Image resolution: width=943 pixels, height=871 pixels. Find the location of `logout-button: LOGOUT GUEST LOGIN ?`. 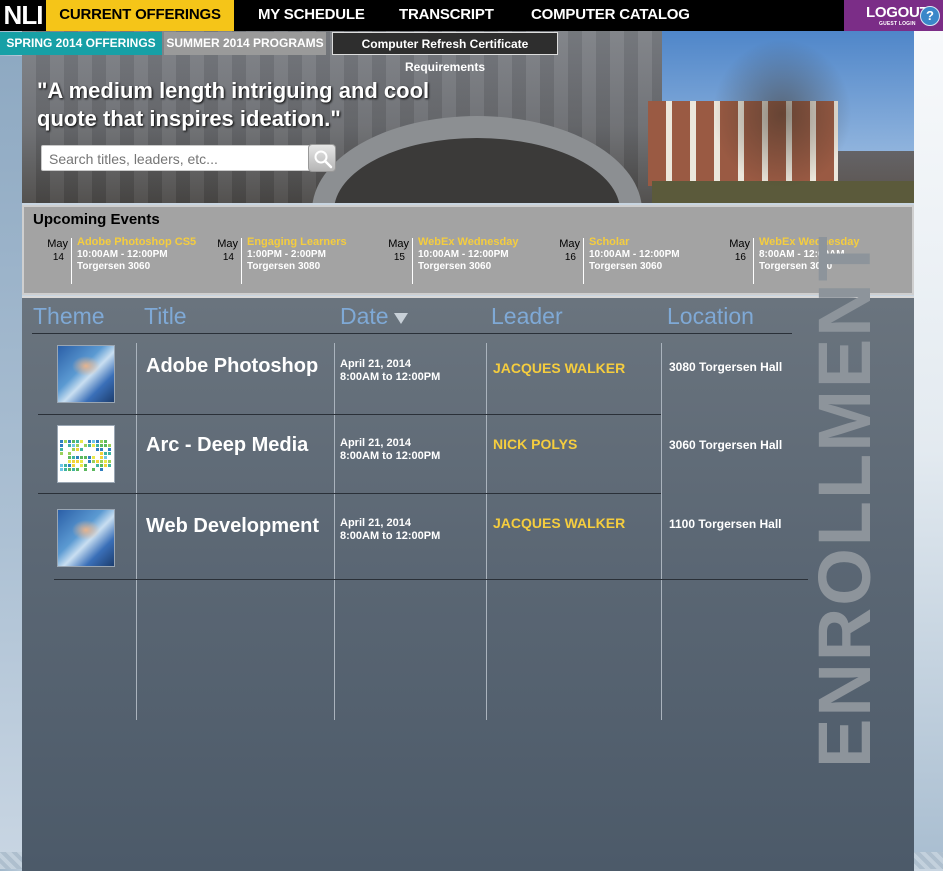

logout-button: LOGOUT GUEST LOGIN ? is located at coordinates (893, 15).